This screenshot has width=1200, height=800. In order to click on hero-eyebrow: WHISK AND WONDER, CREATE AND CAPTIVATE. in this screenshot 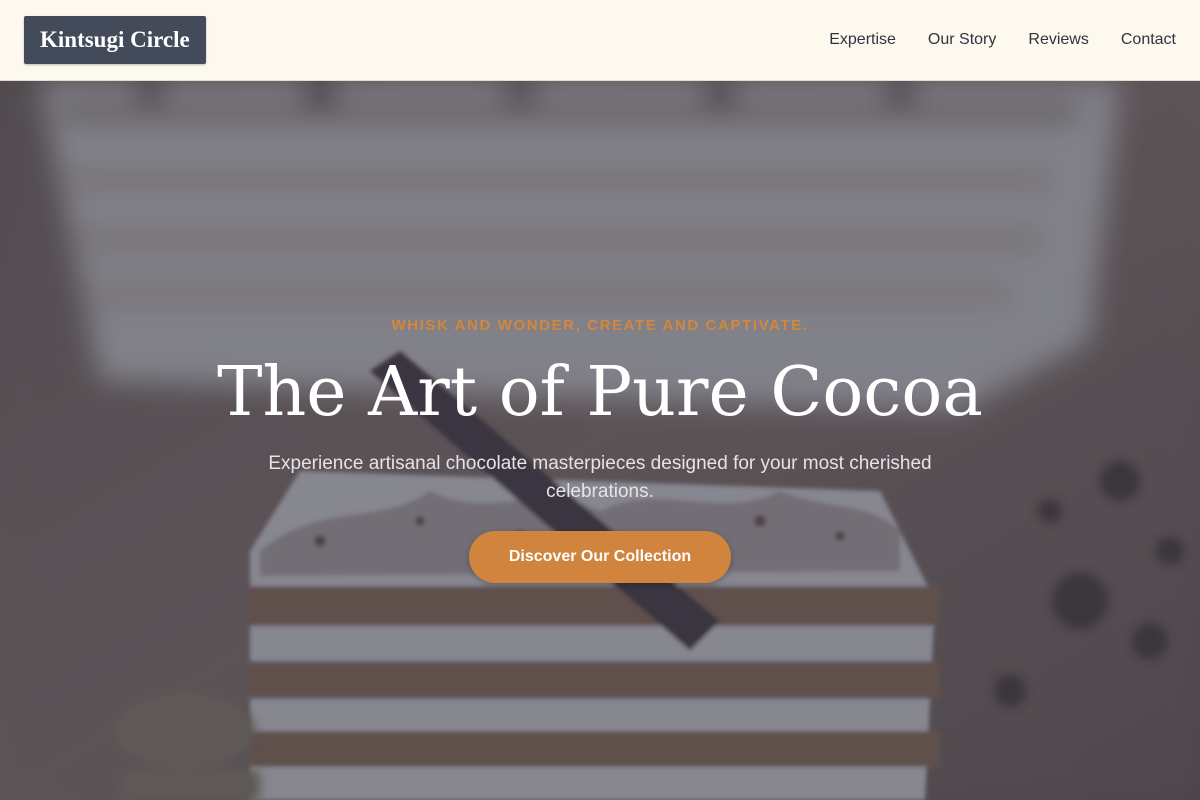, I will do `click(600, 325)`.